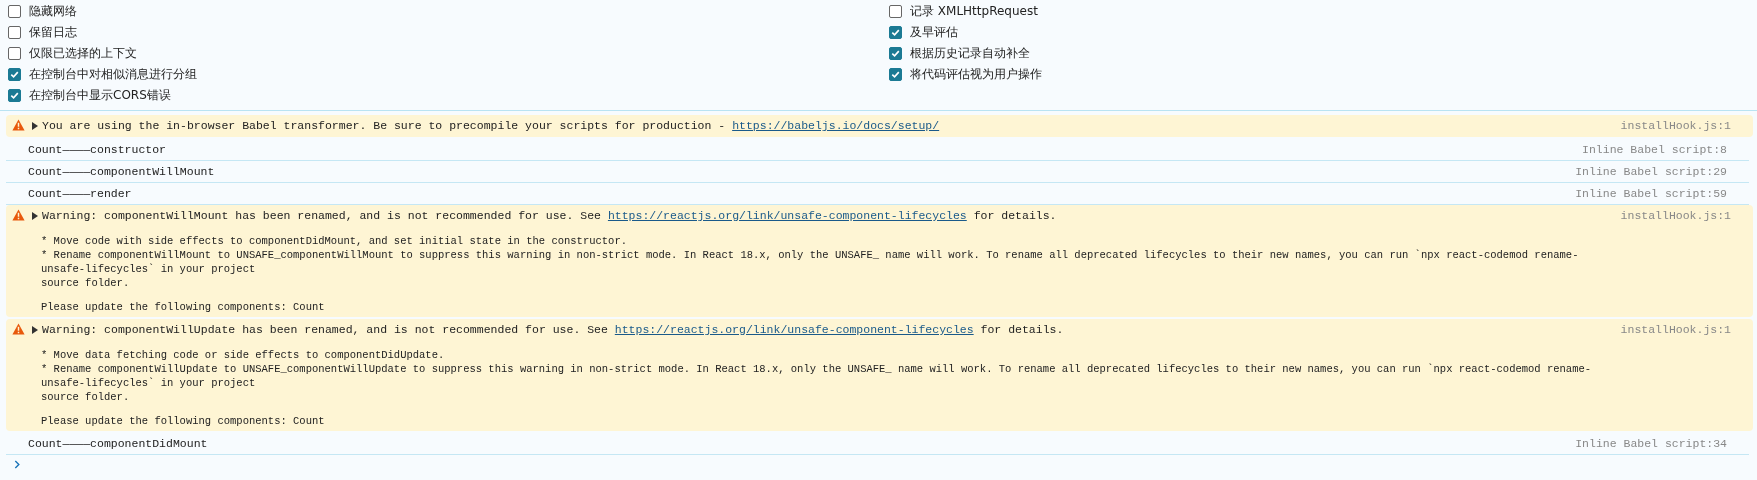  Describe the element at coordinates (334, 241) in the screenshot. I see `message-line: * Move code with side effects to componentDidMount, and set initial state in the constructor.` at that location.